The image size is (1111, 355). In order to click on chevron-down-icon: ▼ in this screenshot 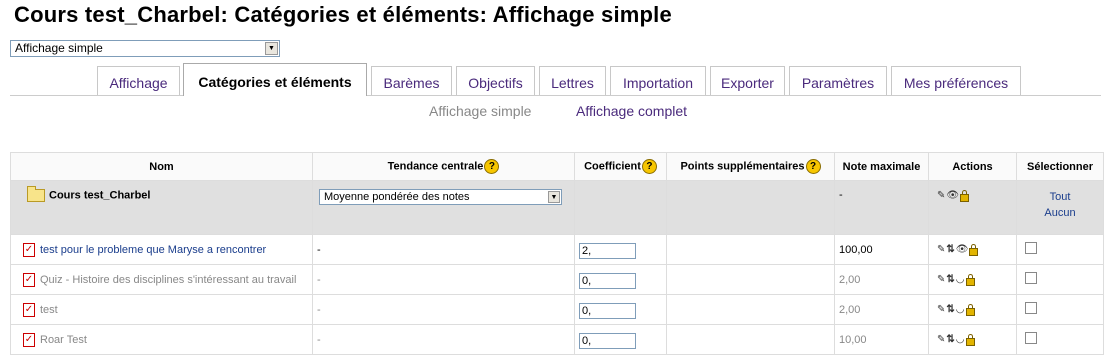, I will do `click(271, 48)`.